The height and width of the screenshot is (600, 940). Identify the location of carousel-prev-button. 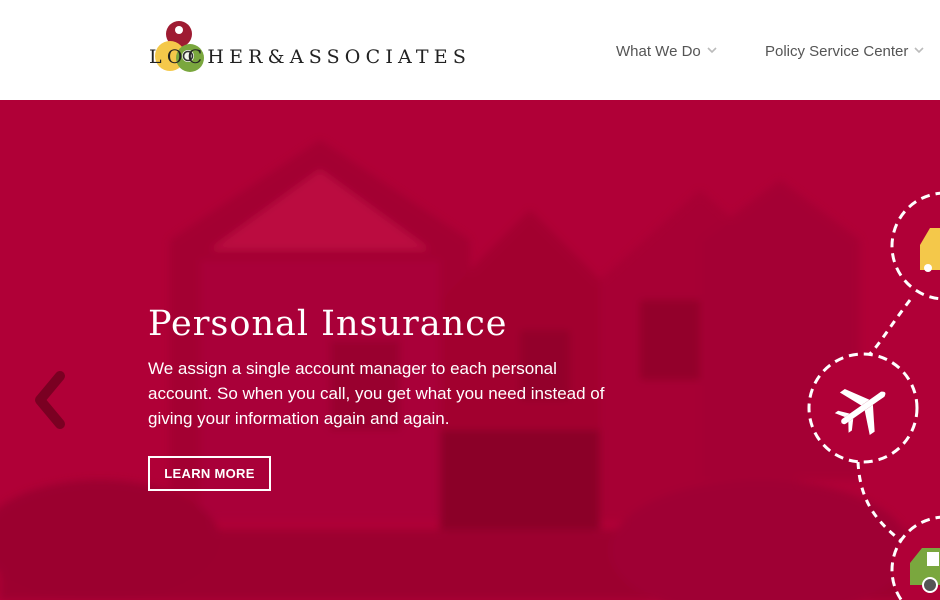
(50, 400).